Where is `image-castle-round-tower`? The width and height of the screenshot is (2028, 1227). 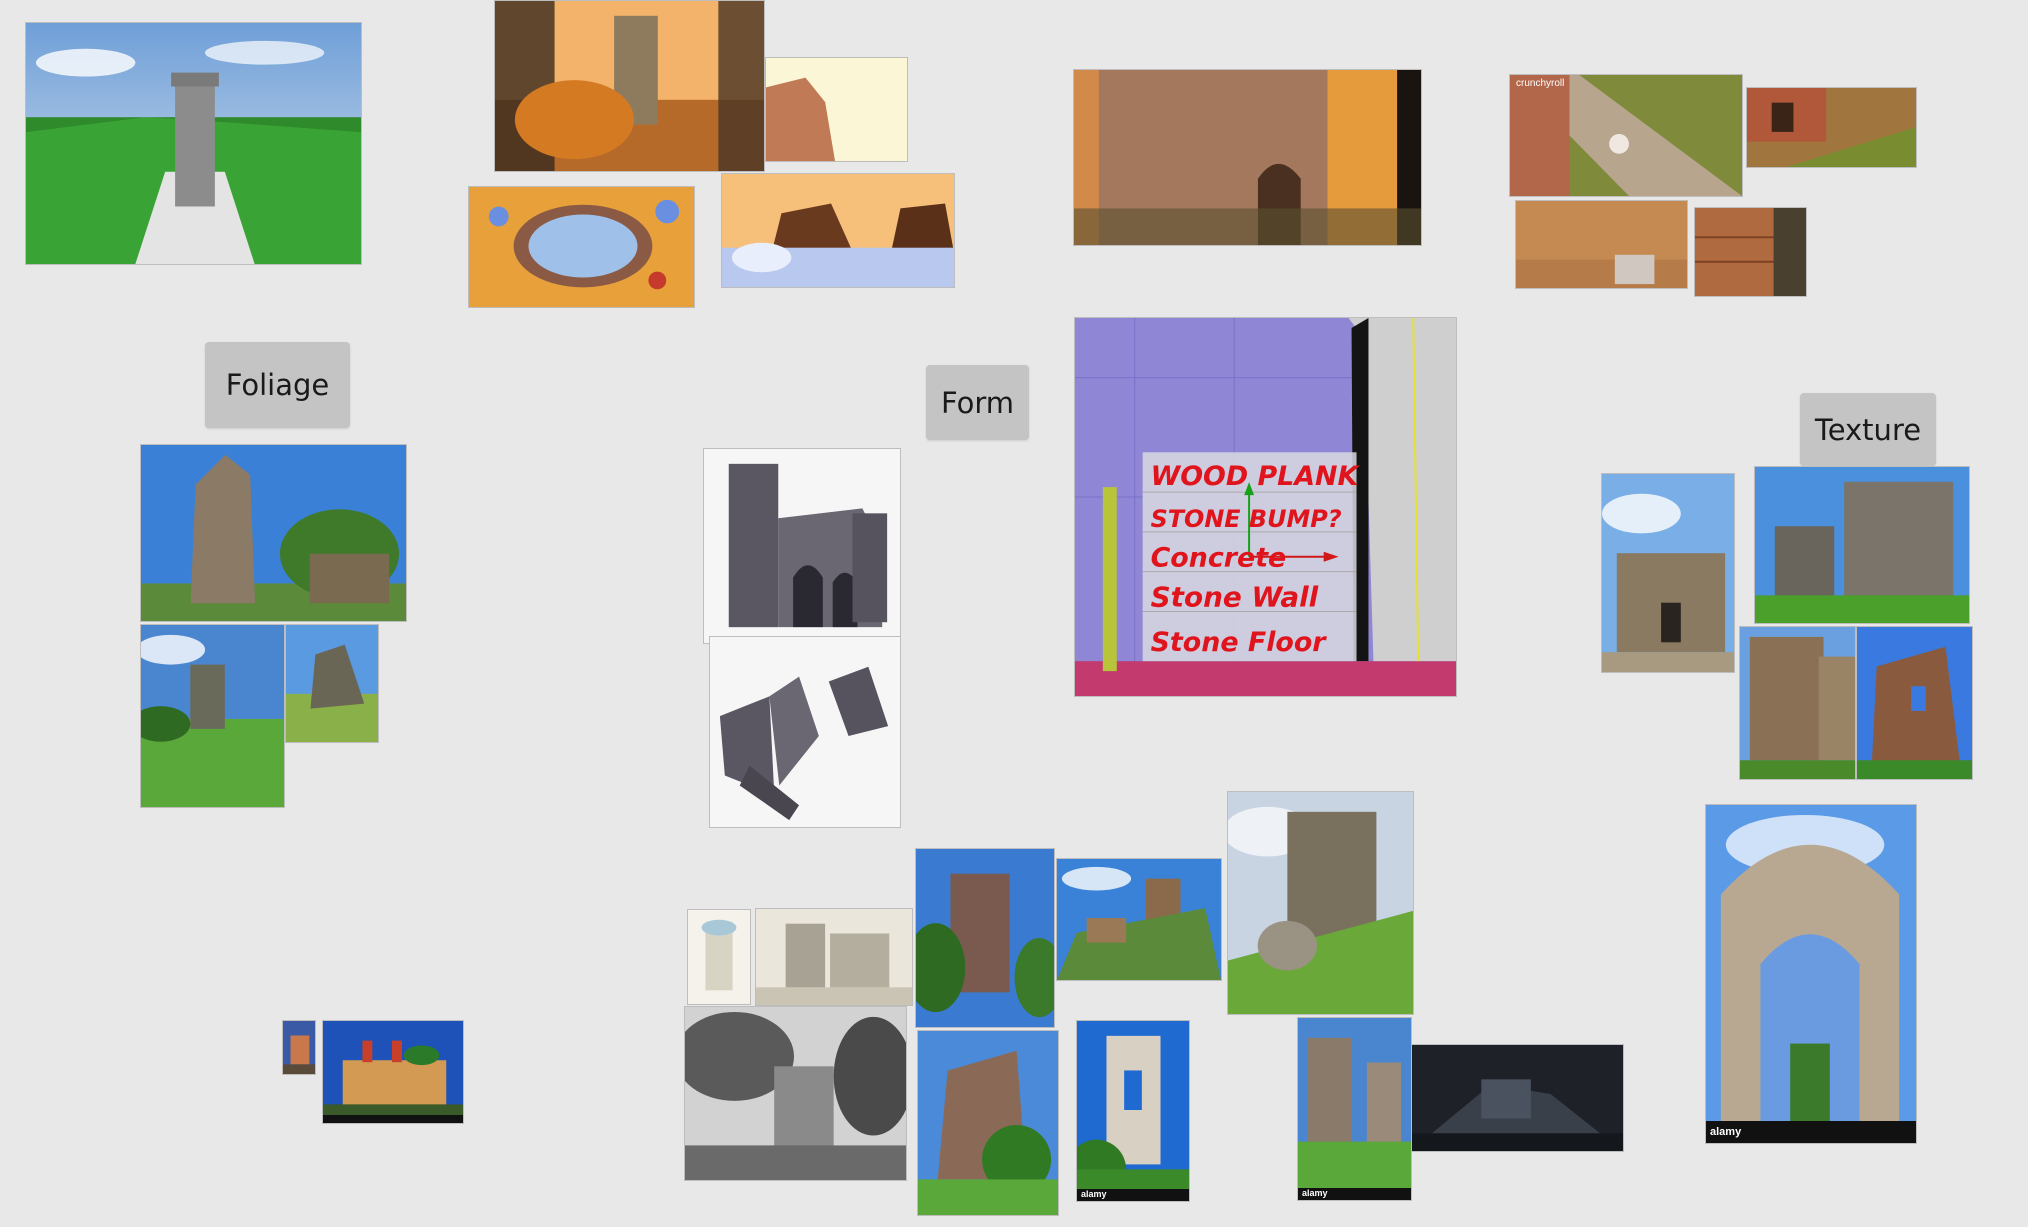 image-castle-round-tower is located at coordinates (1797, 703).